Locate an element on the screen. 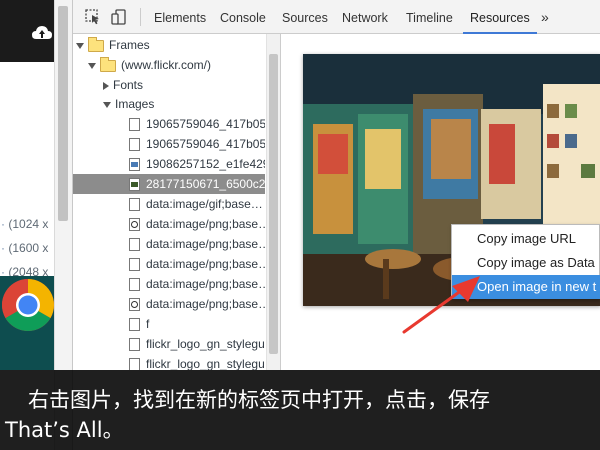 This screenshot has height=450, width=600. tab-network: Network is located at coordinates (365, 17).